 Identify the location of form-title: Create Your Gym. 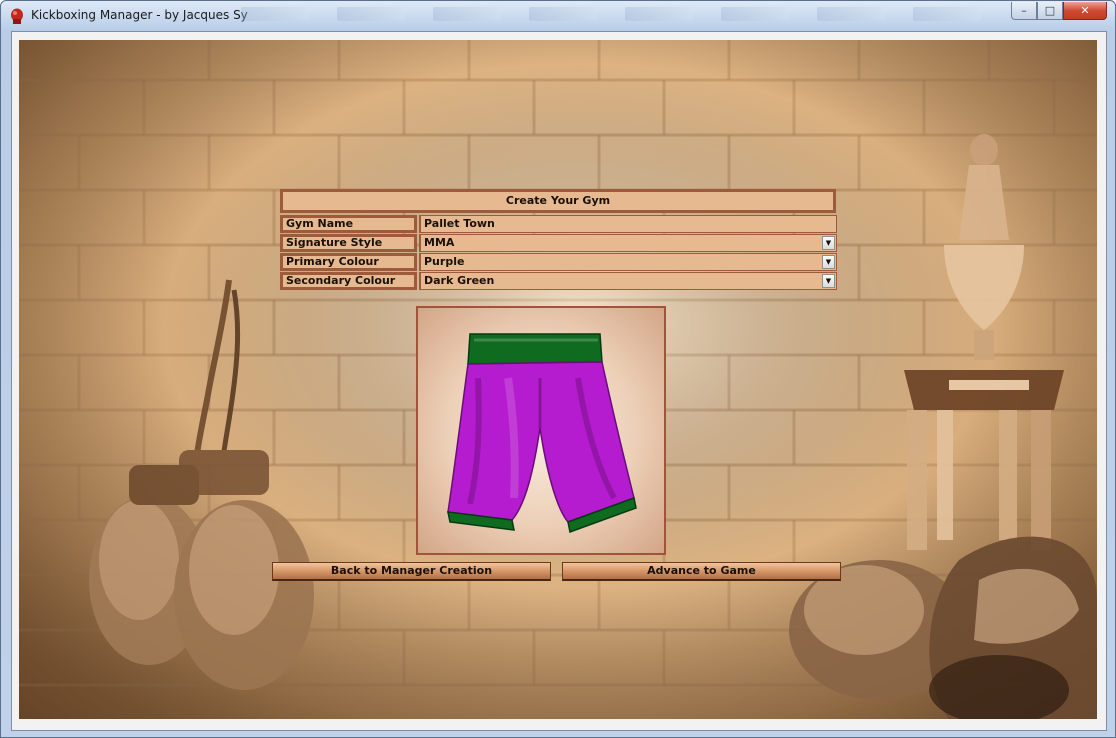
(558, 201).